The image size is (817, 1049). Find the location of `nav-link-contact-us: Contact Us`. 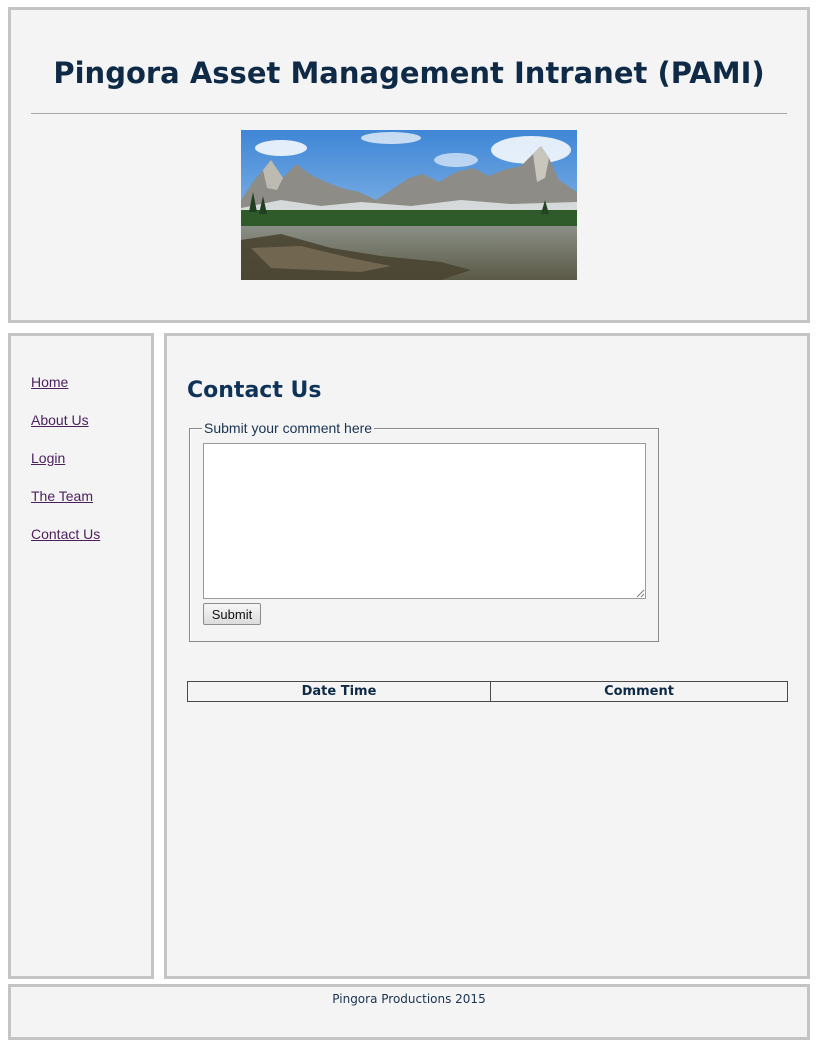

nav-link-contact-us: Contact Us is located at coordinates (65, 534).